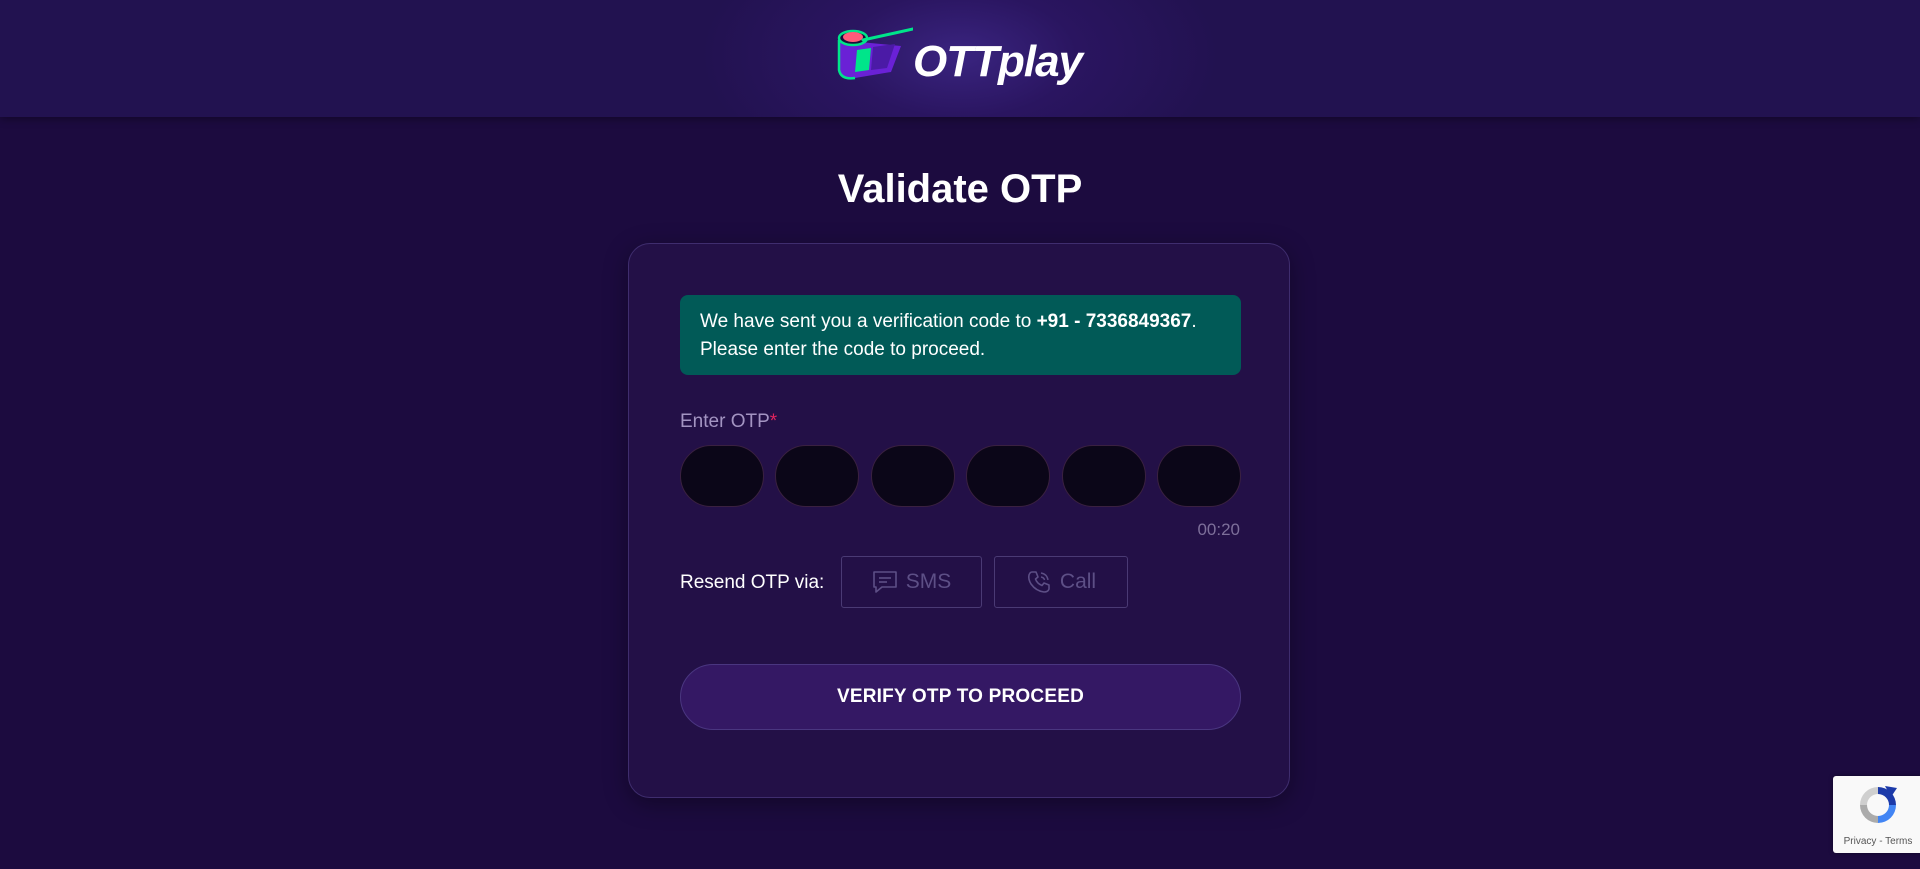  What do you see at coordinates (884, 582) in the screenshot?
I see `chat-bubble-icon` at bounding box center [884, 582].